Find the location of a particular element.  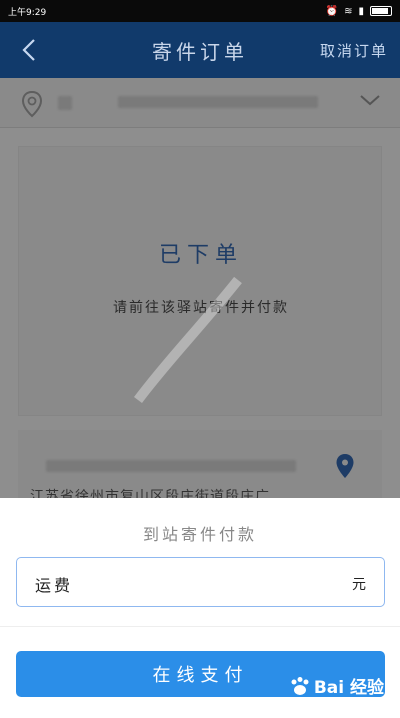

blurred-station-name is located at coordinates (65, 103).